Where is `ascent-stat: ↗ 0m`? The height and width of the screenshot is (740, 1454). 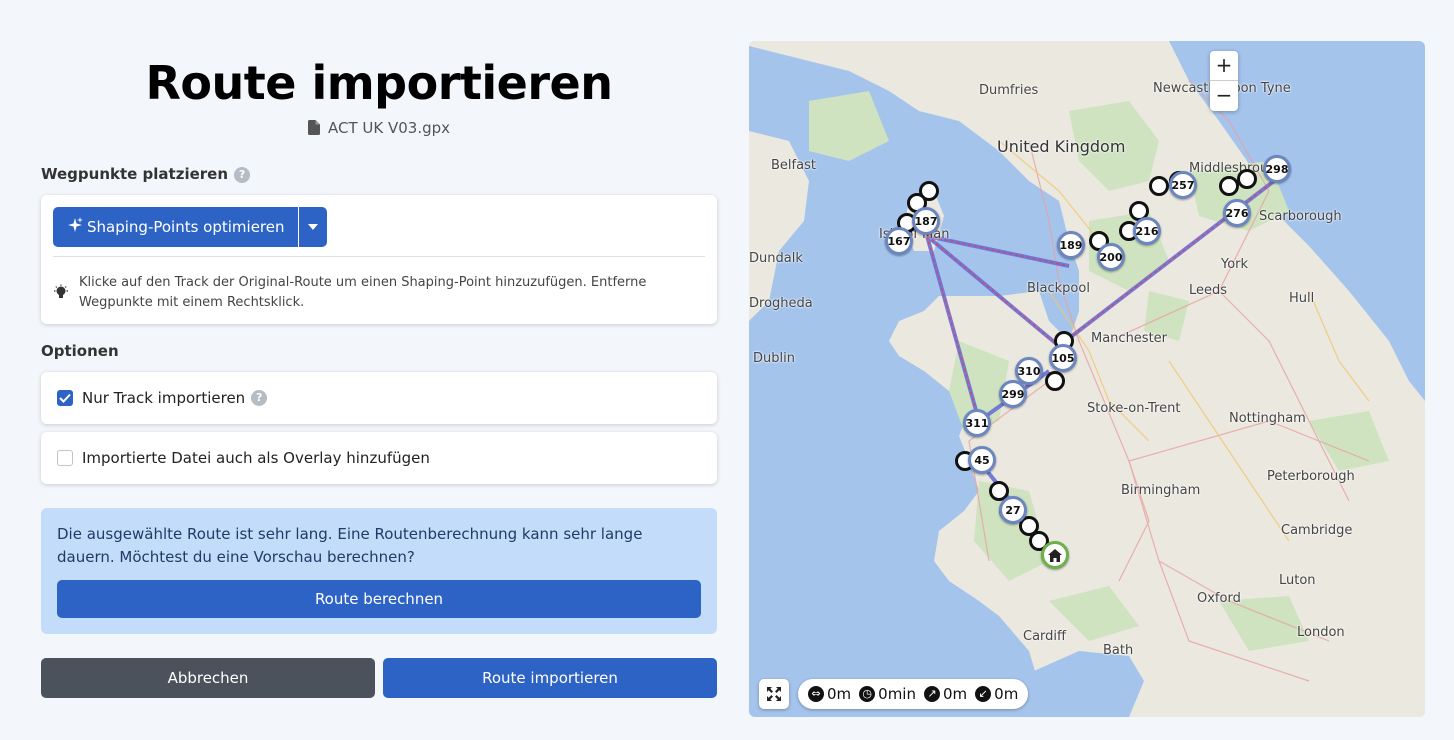
ascent-stat: ↗ 0m is located at coordinates (945, 694).